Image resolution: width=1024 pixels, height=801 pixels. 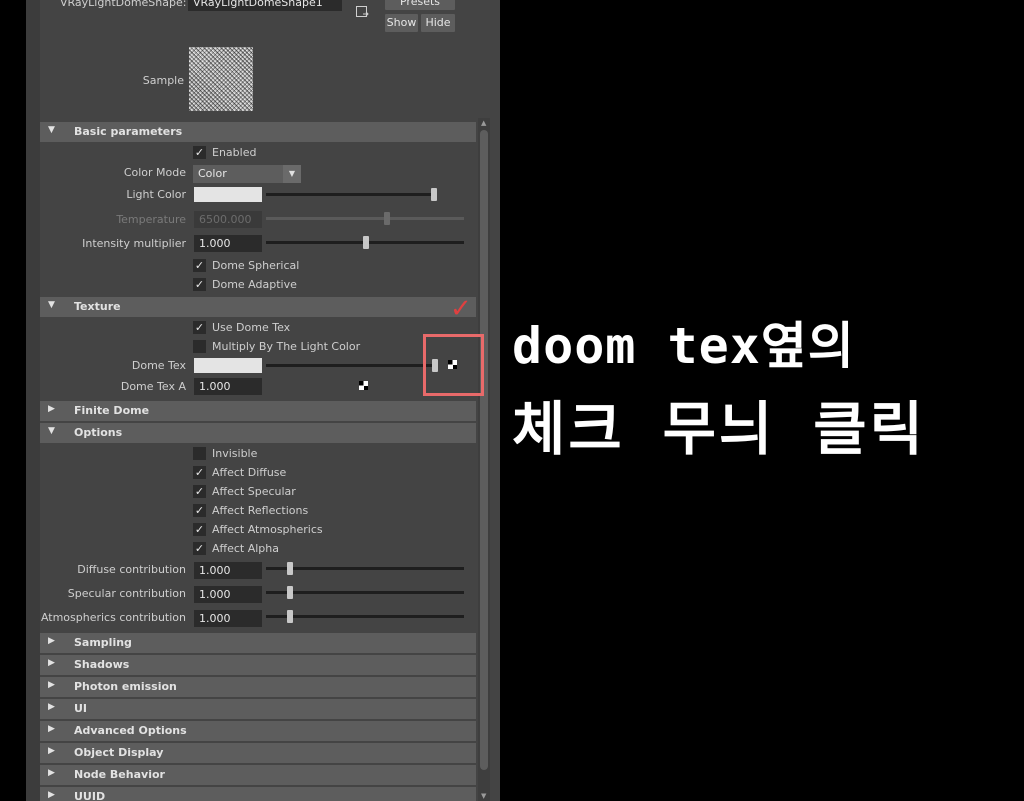 I want to click on diffuse-contribution-slider-thumb, so click(x=290, y=568).